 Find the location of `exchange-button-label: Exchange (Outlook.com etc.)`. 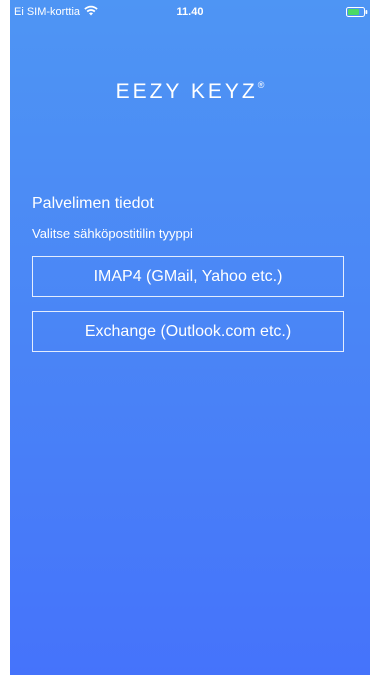

exchange-button-label: Exchange (Outlook.com etc.) is located at coordinates (188, 331).